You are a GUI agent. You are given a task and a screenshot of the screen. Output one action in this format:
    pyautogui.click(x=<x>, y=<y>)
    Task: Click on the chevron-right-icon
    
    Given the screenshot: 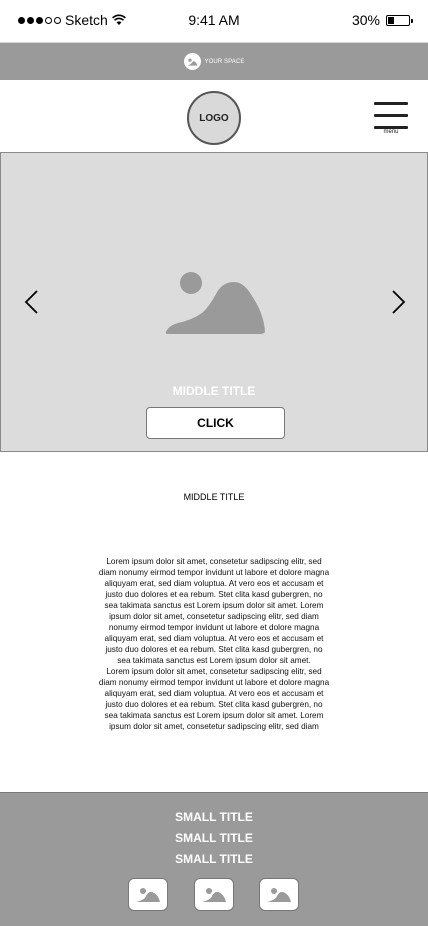 What is the action you would take?
    pyautogui.click(x=399, y=302)
    